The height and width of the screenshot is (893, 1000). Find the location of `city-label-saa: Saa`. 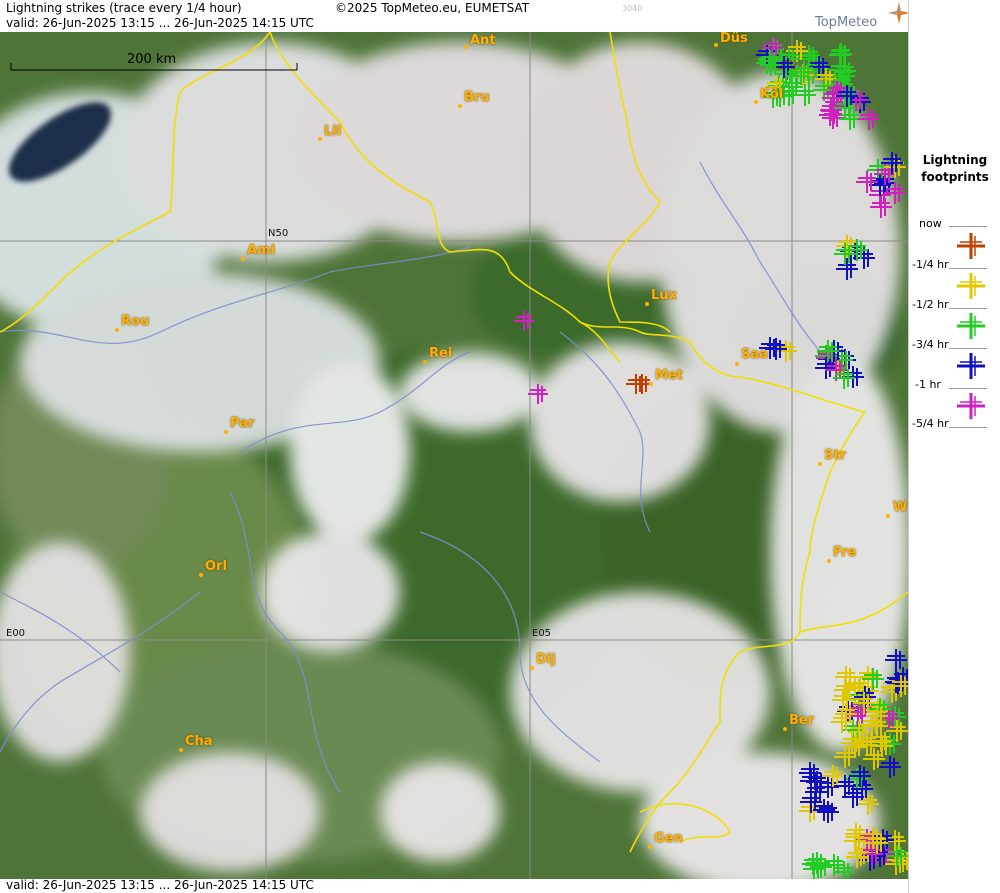

city-label-saa: Saa is located at coordinates (754, 354).